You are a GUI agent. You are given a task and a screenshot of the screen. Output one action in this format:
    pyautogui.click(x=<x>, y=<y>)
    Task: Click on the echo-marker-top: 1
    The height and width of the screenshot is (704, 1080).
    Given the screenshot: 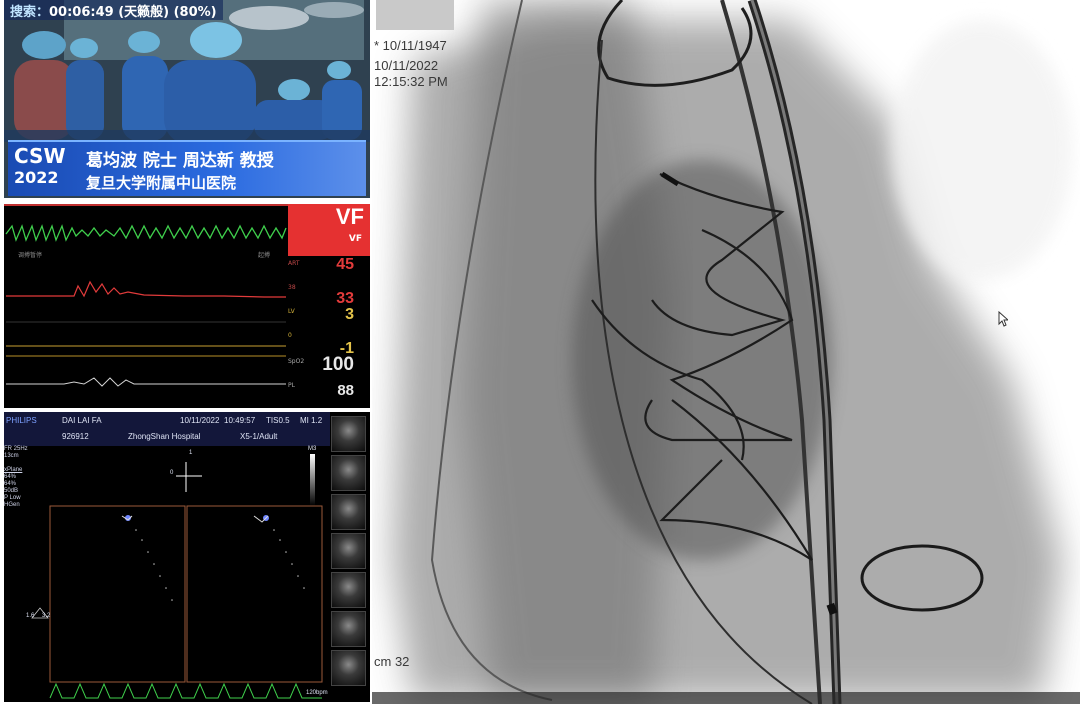 What is the action you would take?
    pyautogui.click(x=191, y=453)
    